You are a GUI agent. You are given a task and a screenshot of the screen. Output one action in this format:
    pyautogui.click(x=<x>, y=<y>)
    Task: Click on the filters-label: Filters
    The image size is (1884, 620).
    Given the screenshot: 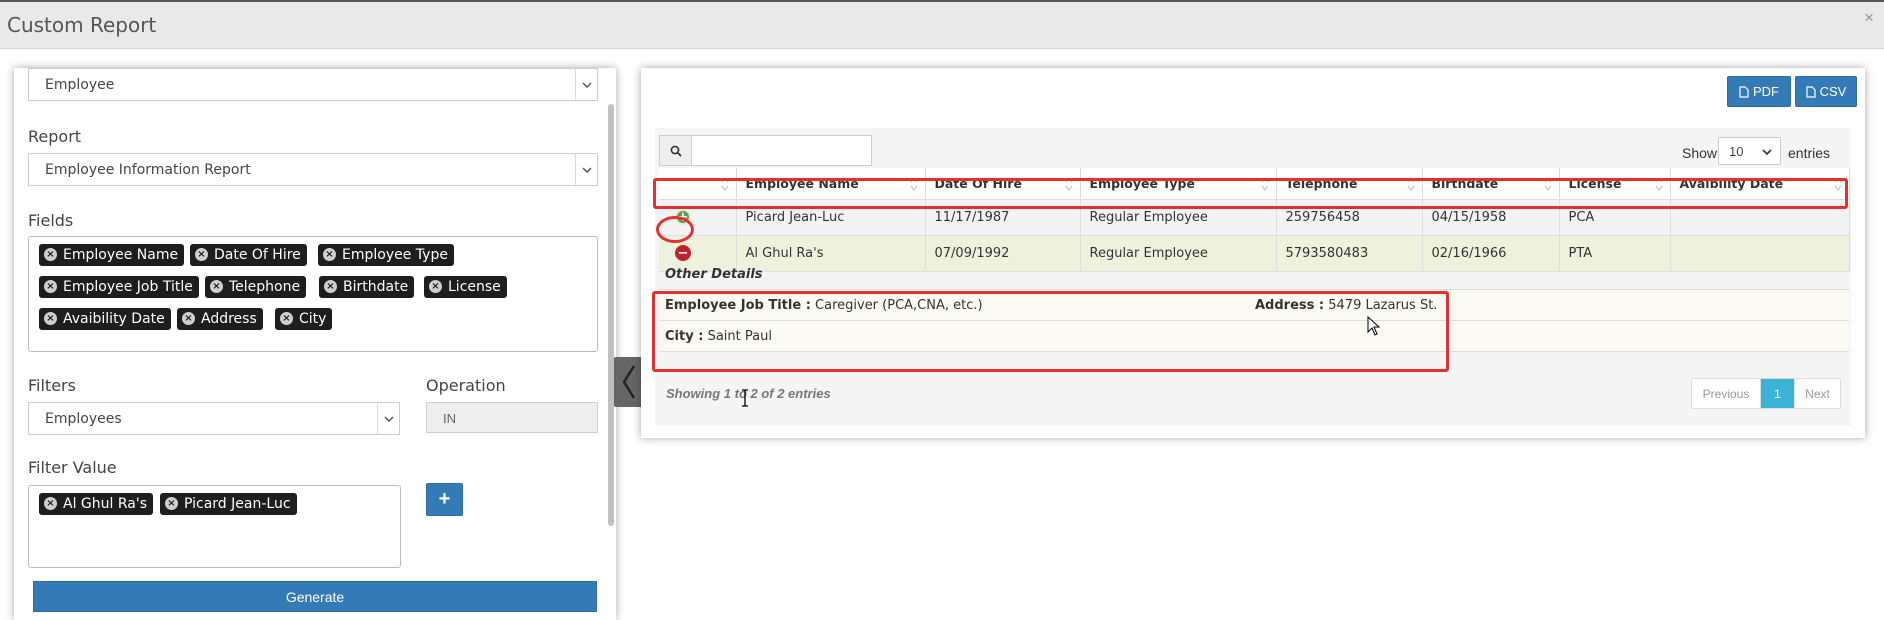 What is the action you would take?
    pyautogui.click(x=52, y=385)
    